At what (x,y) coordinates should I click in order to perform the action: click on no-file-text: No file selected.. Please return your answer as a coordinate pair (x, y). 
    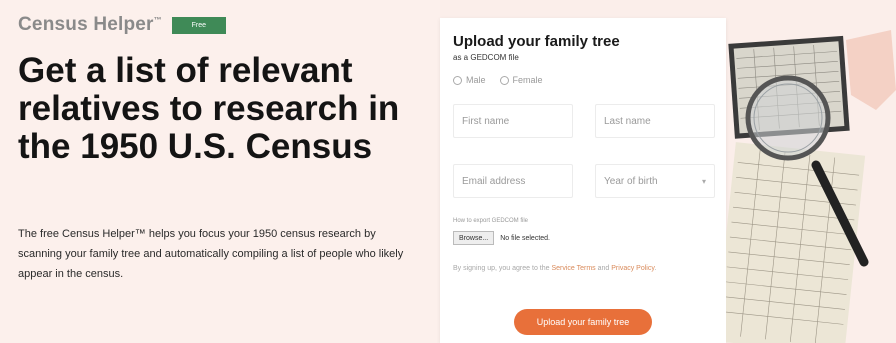
    Looking at the image, I should click on (525, 238).